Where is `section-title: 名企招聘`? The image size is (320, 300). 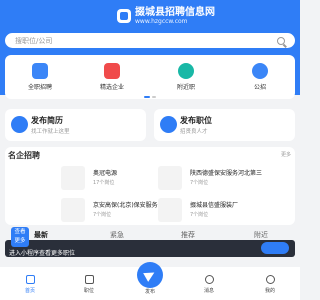 section-title: 名企招聘 is located at coordinates (24, 155).